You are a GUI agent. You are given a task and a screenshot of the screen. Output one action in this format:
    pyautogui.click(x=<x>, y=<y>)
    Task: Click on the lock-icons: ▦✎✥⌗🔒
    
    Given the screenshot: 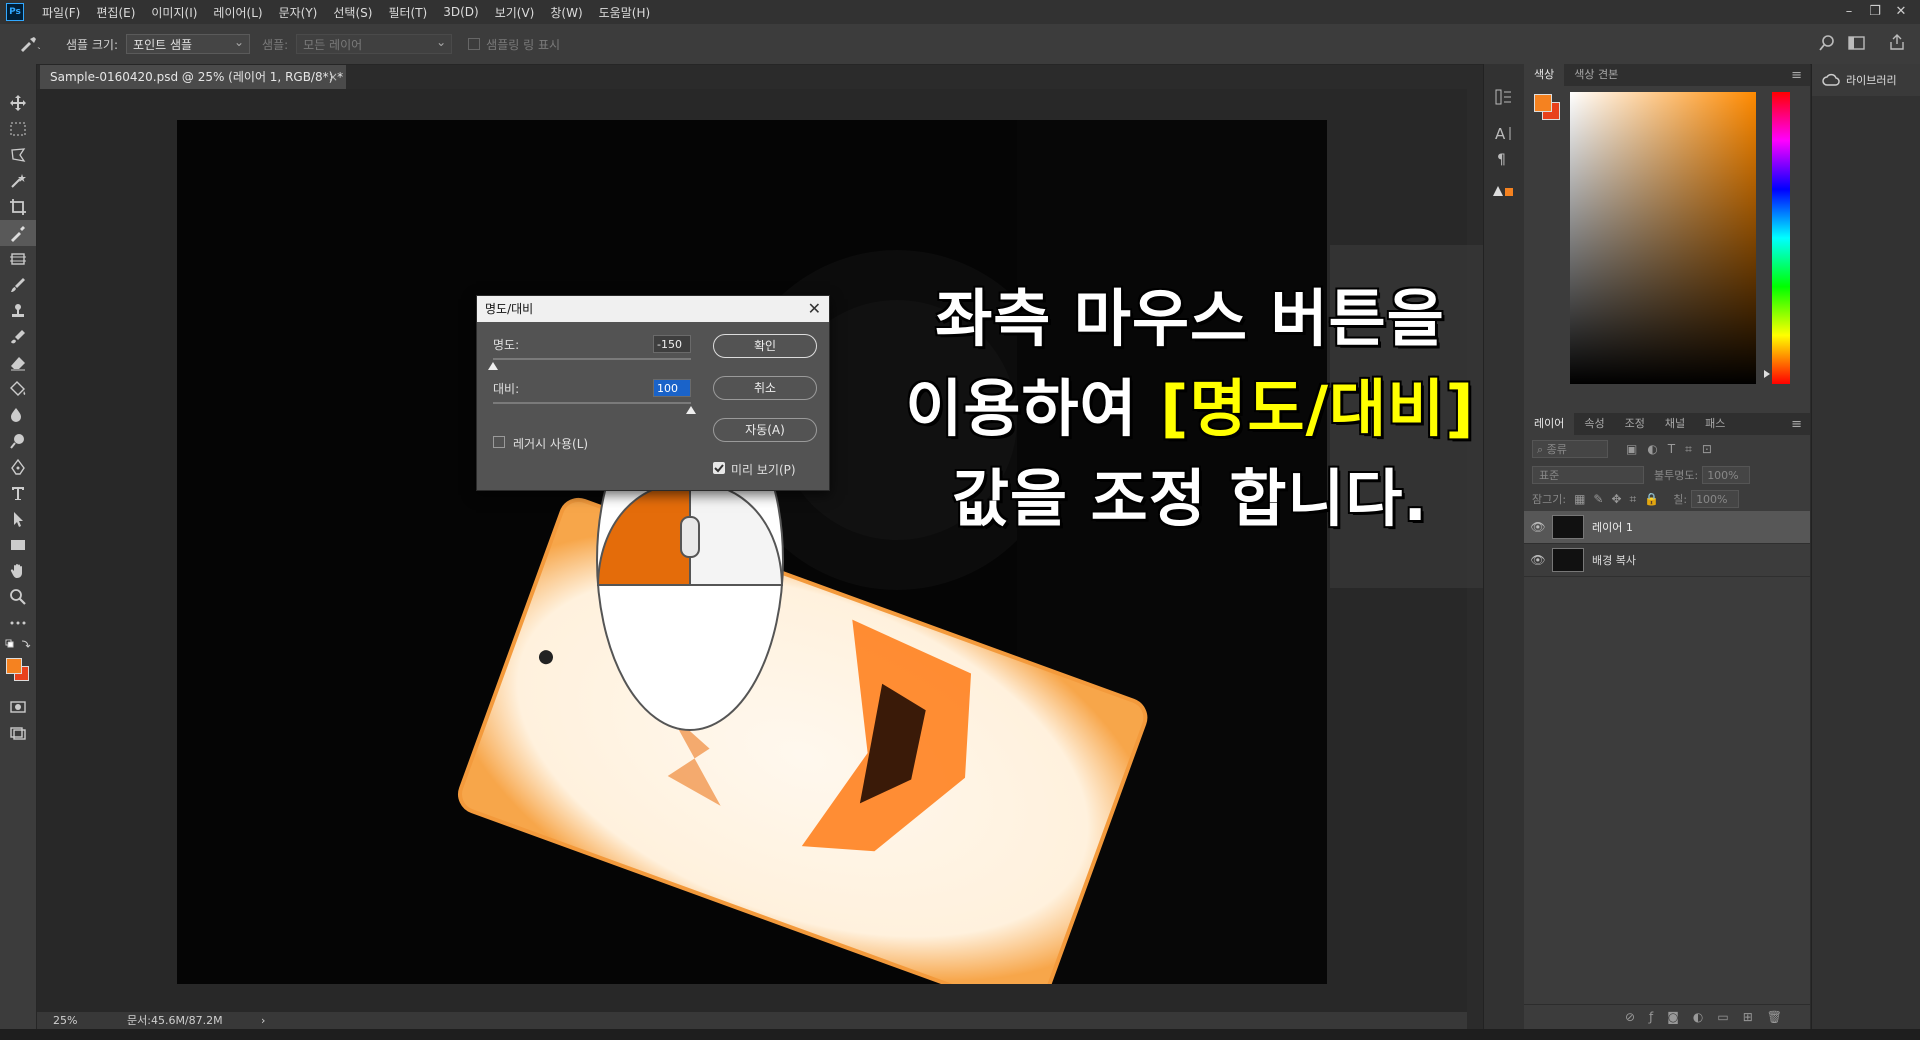 What is the action you would take?
    pyautogui.click(x=1620, y=499)
    